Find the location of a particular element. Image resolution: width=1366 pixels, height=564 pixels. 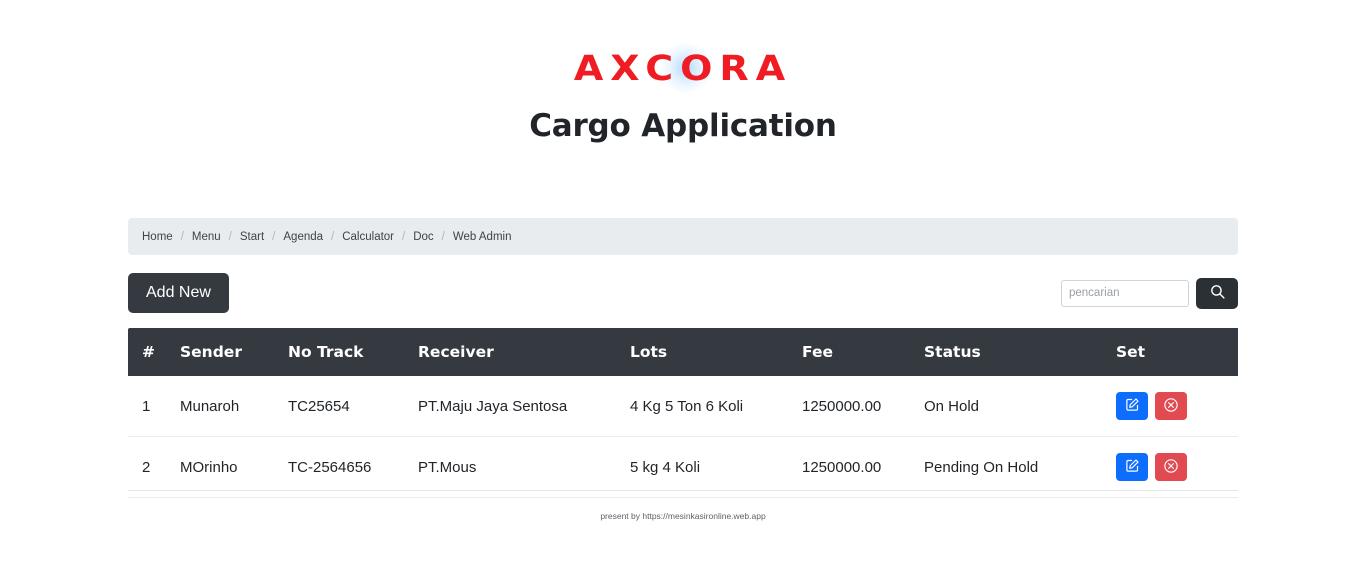

column-header-num: # is located at coordinates (154, 352).